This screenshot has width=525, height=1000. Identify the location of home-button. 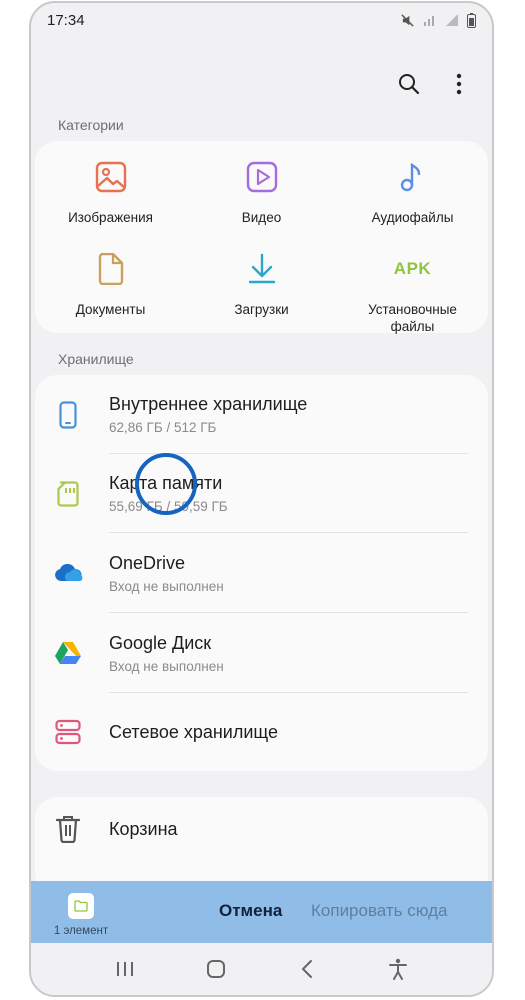
(216, 971).